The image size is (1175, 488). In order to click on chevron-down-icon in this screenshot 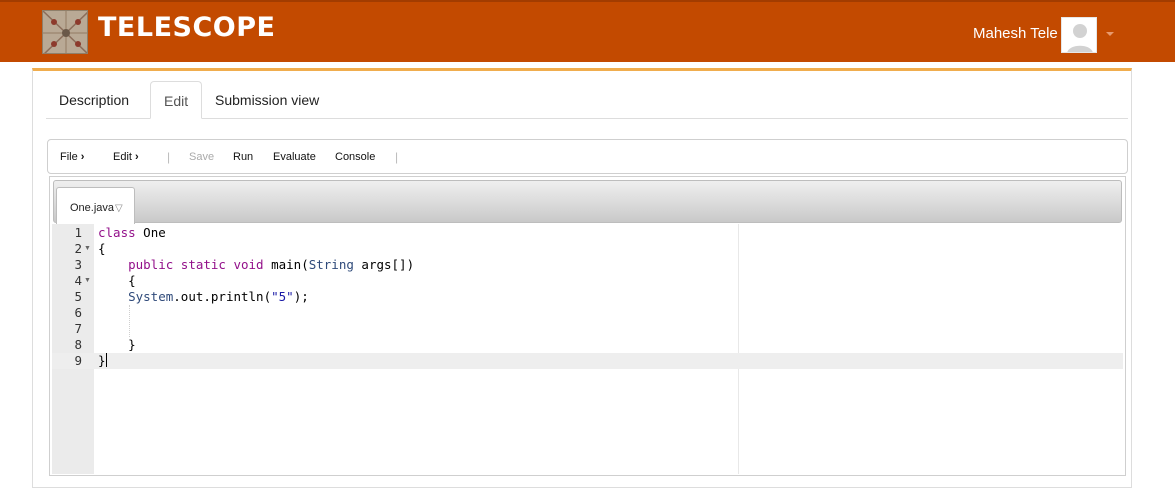, I will do `click(1110, 34)`.